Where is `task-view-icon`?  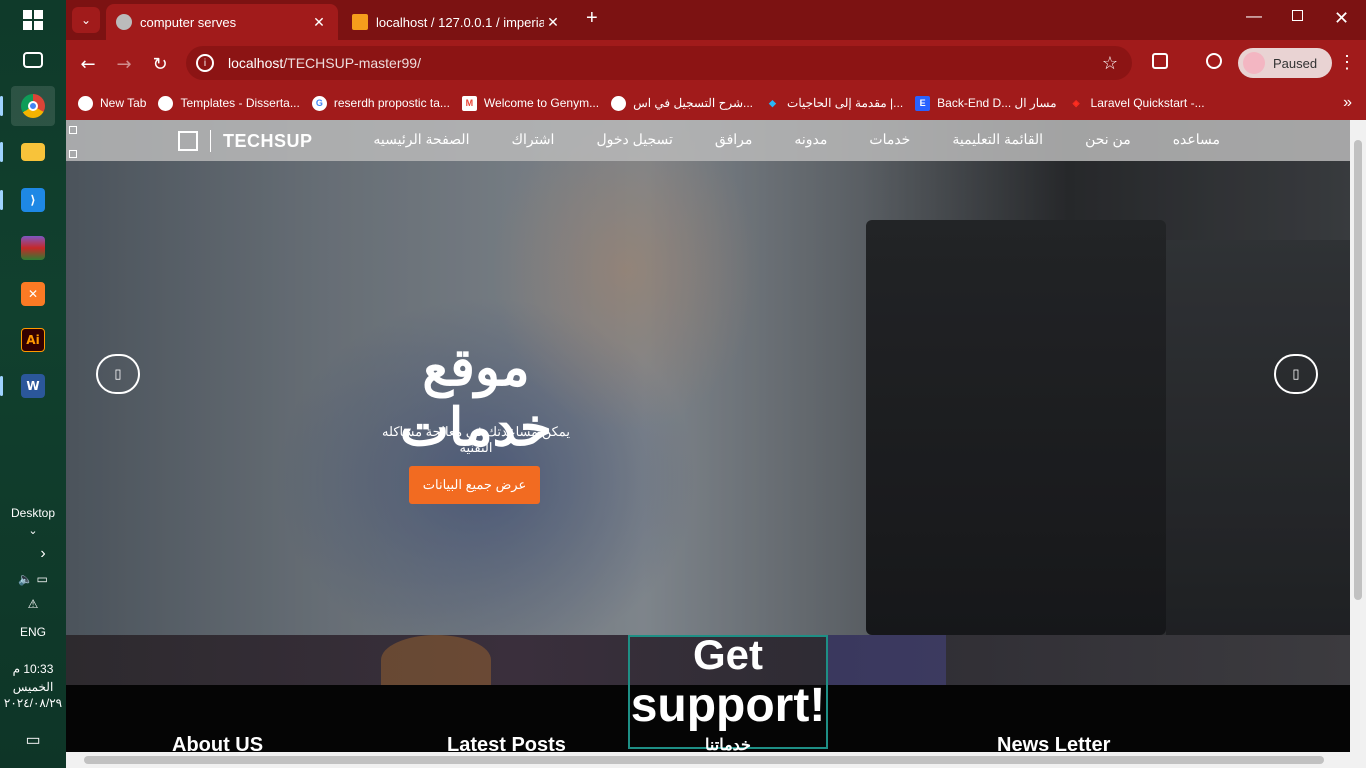 task-view-icon is located at coordinates (33, 60).